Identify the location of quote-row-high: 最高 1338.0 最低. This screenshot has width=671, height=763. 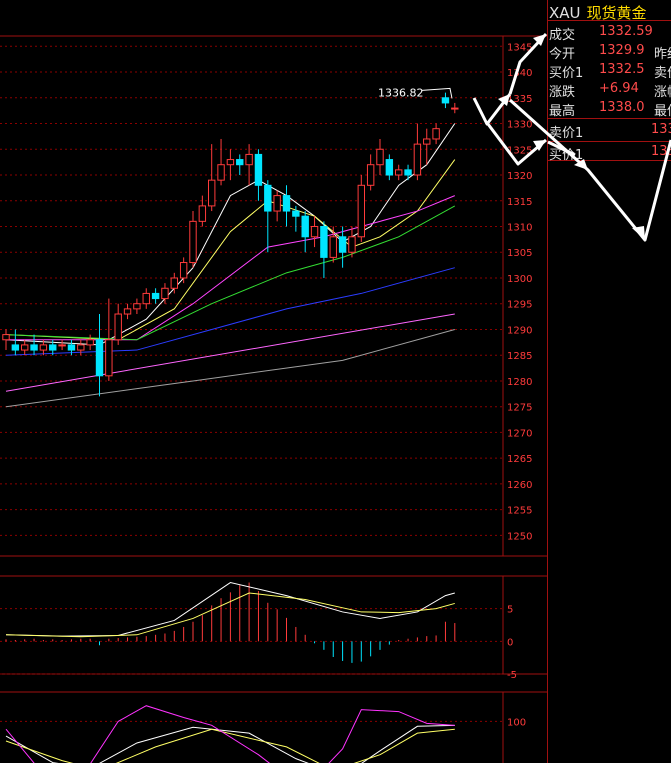
(610, 109).